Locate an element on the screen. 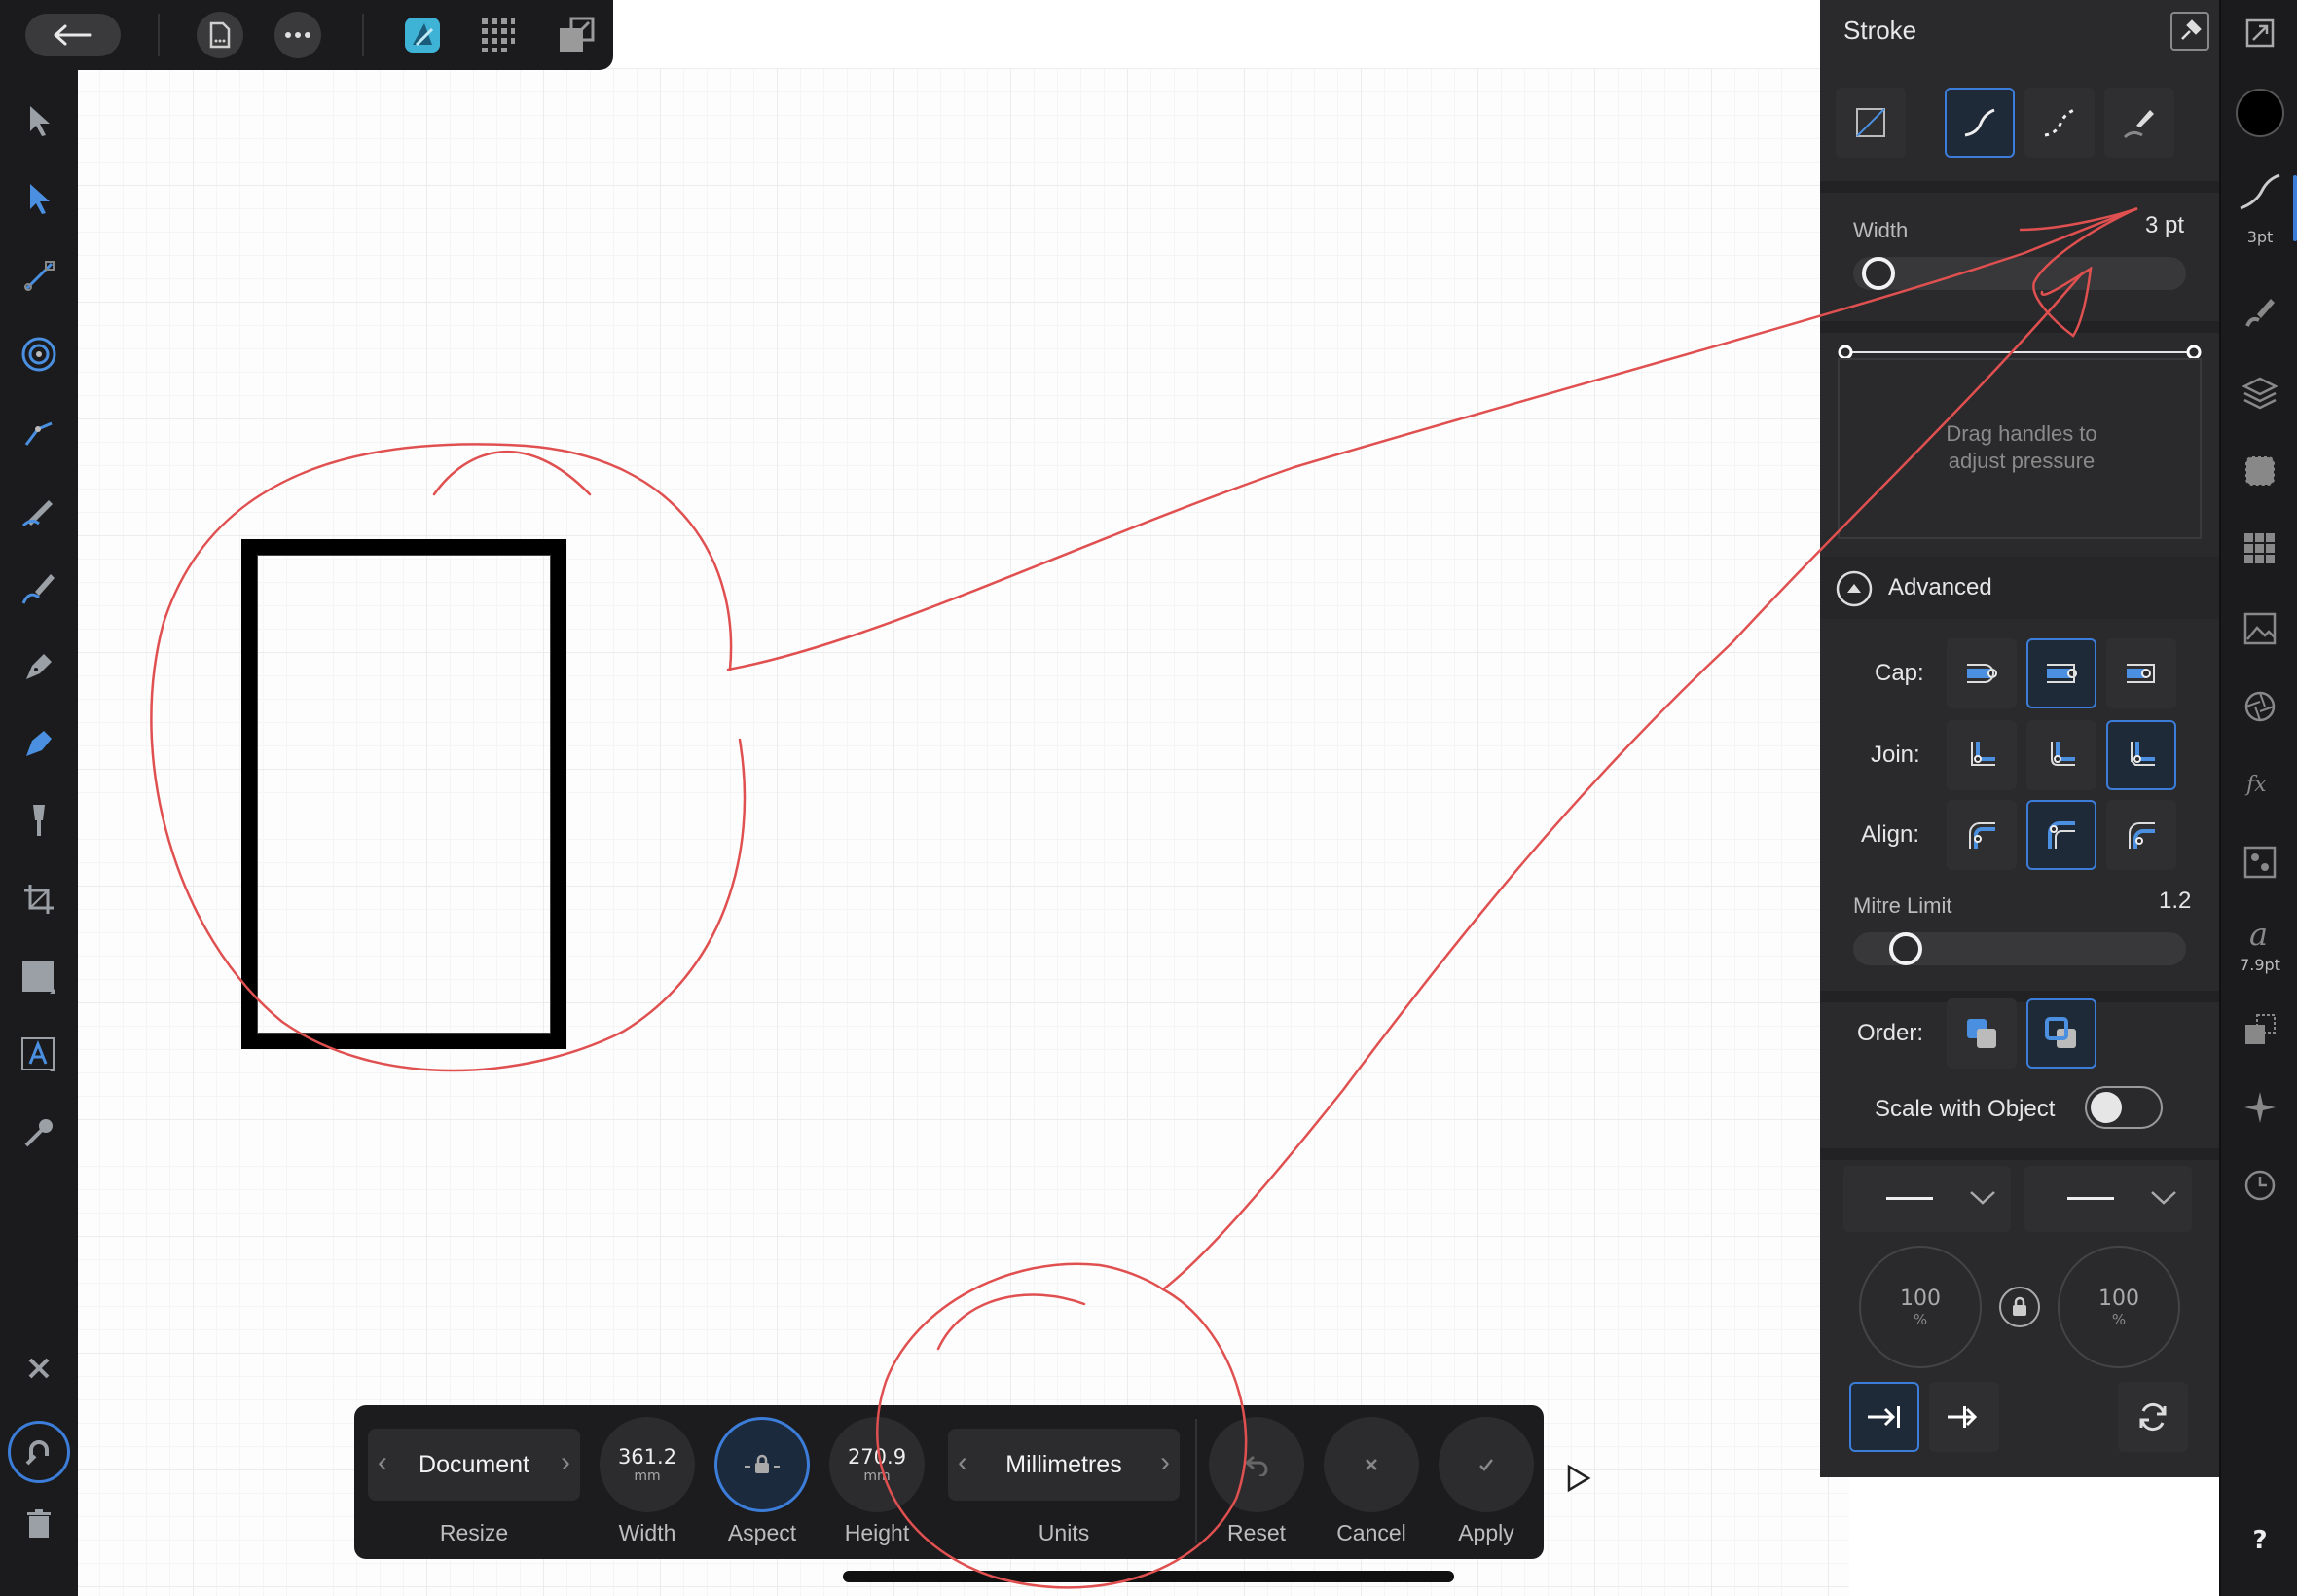 This screenshot has height=1596, width=2297. snapping-button is located at coordinates (39, 1452).